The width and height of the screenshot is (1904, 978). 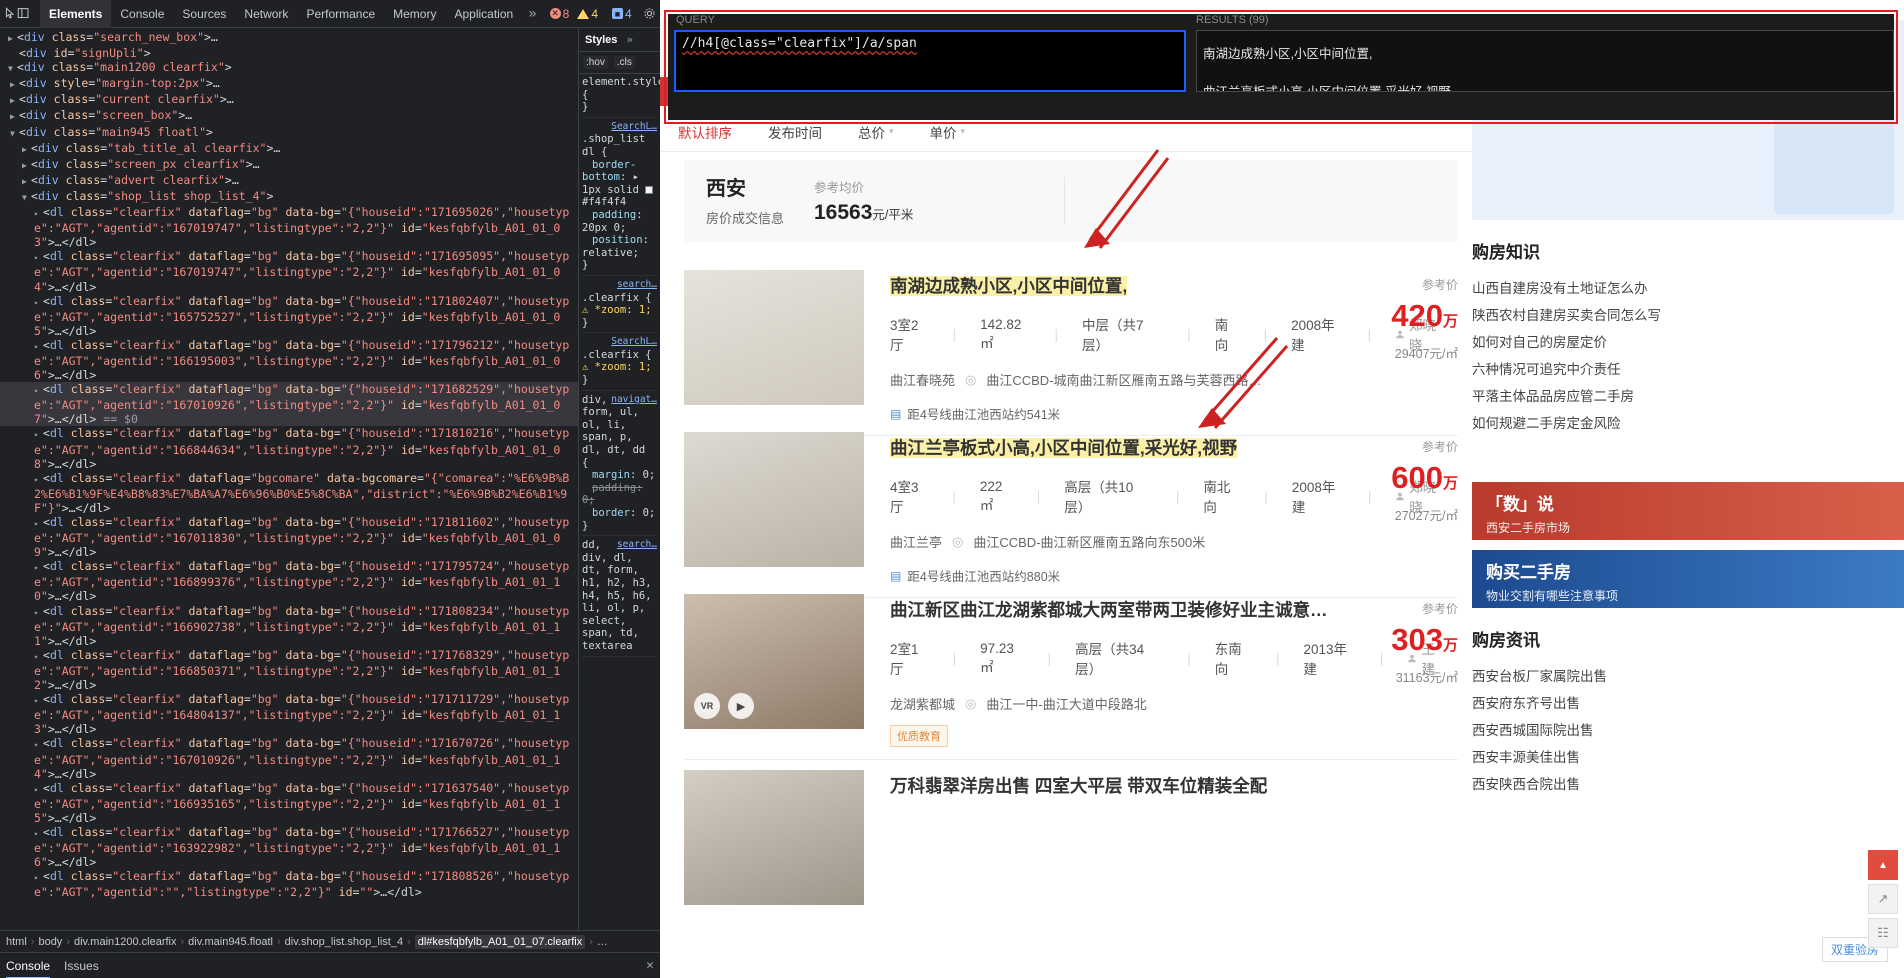 What do you see at coordinates (1883, 899) in the screenshot?
I see `float-button-share-icon: ↗` at bounding box center [1883, 899].